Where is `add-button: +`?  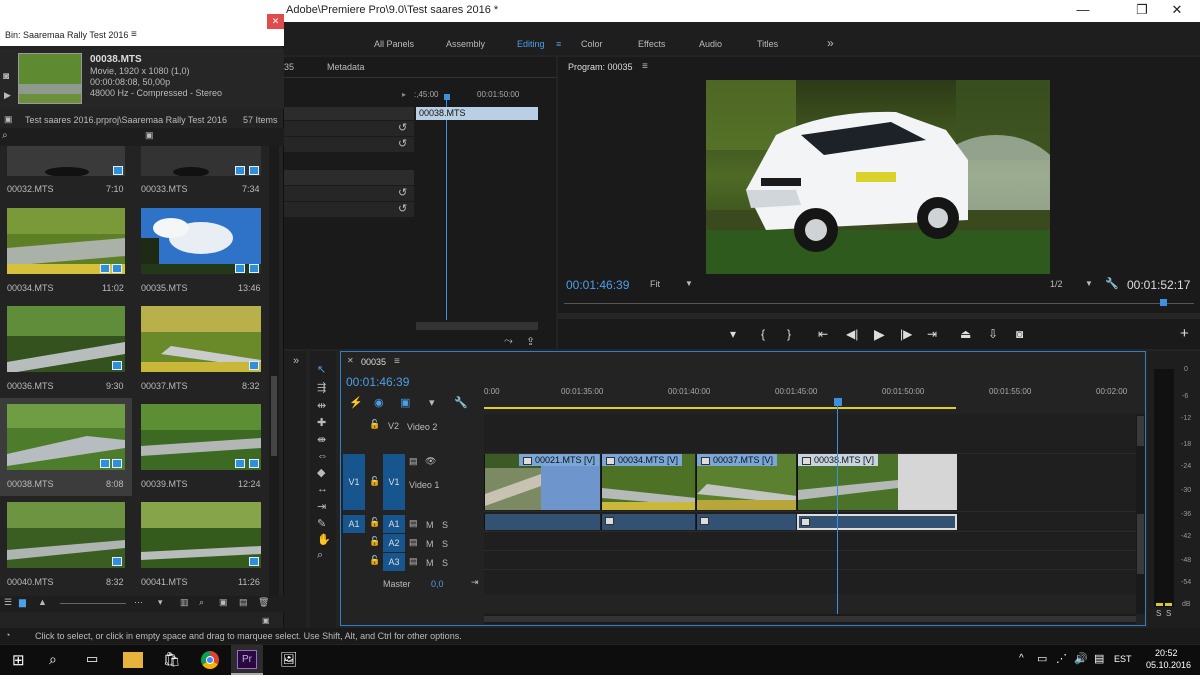 add-button: + is located at coordinates (1184, 333).